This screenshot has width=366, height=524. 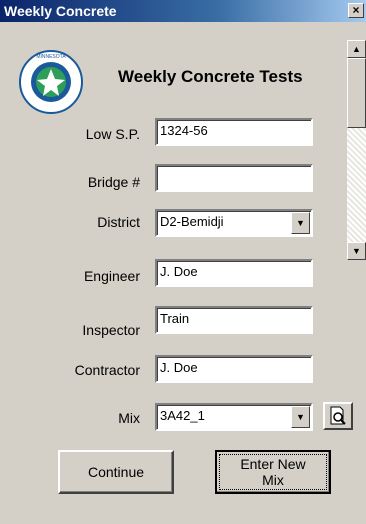 I want to click on page-title: Weekly Concrete Tests, so click(x=210, y=76).